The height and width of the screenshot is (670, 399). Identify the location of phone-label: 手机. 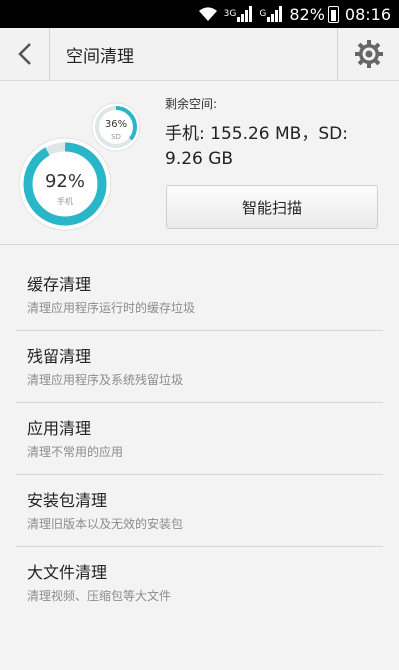
(65, 201).